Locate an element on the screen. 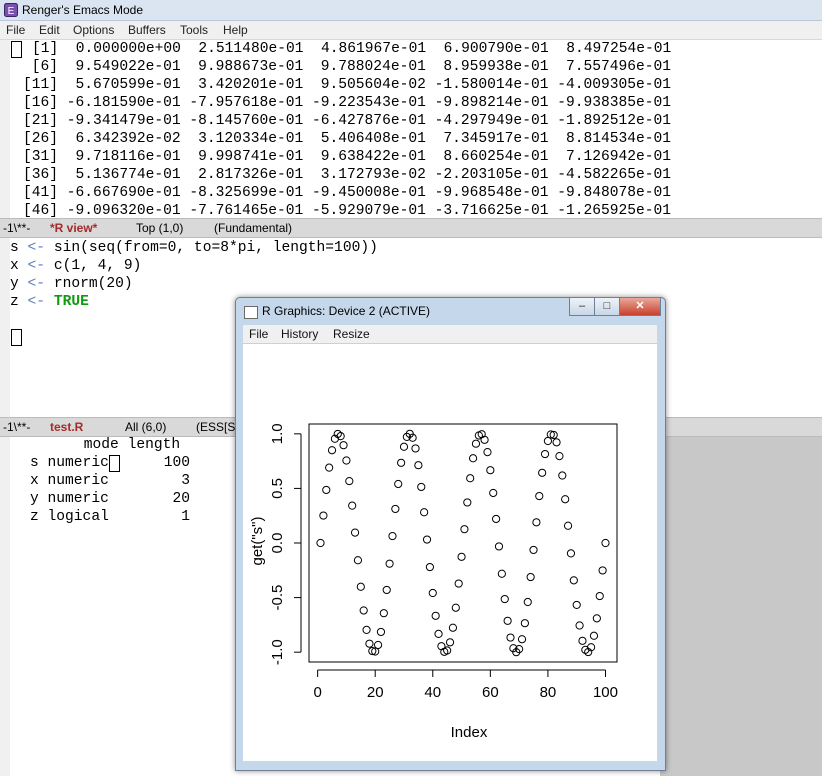 This screenshot has height=776, width=822. menu-tools: Tools is located at coordinates (194, 30).